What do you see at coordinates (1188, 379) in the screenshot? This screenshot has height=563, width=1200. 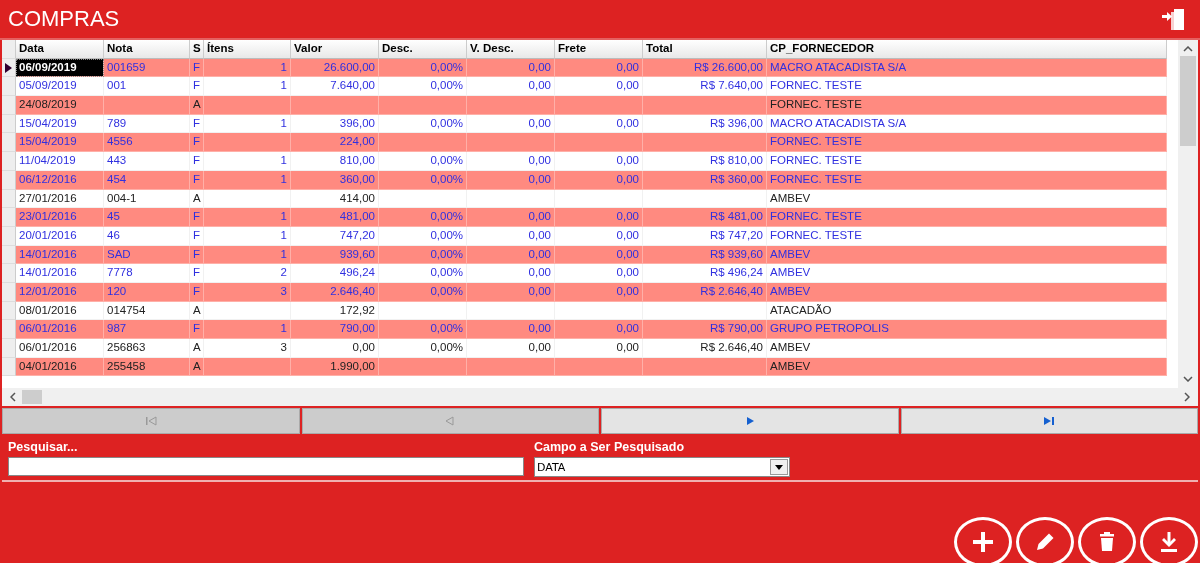 I see `scroll-down-icon` at bounding box center [1188, 379].